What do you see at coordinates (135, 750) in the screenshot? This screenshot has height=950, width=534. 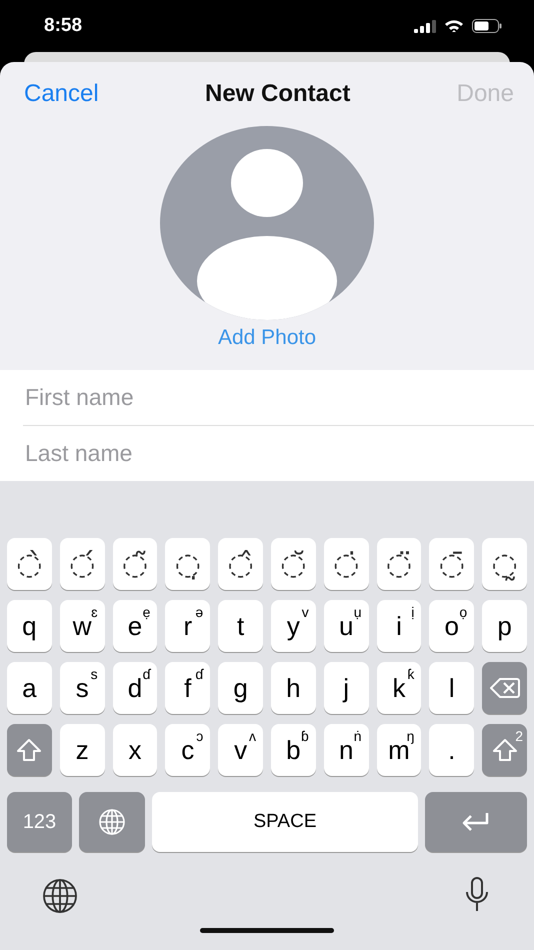 I see `keyboard-key: x` at bounding box center [135, 750].